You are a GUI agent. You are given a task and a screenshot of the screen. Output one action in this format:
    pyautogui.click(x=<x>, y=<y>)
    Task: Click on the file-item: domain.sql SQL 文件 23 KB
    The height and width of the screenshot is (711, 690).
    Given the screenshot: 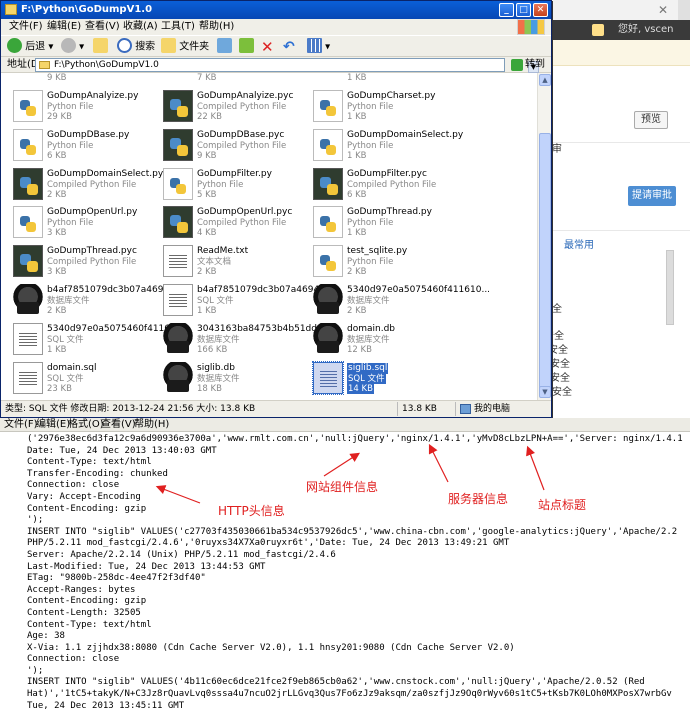 What is the action you would take?
    pyautogui.click(x=88, y=379)
    